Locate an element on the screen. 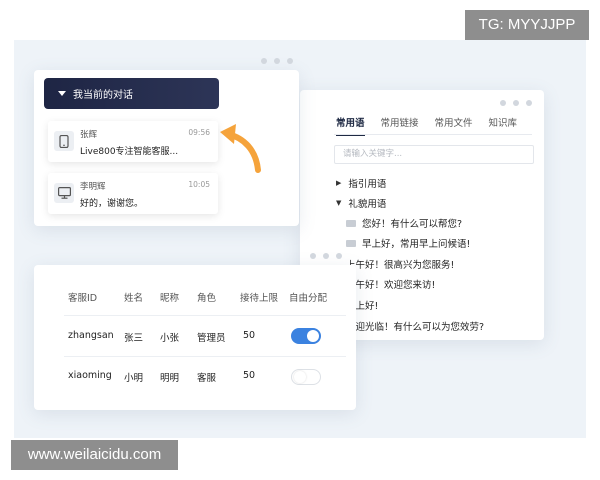 This screenshot has height=480, width=600. curved-arrow-icon is located at coordinates (240, 148).